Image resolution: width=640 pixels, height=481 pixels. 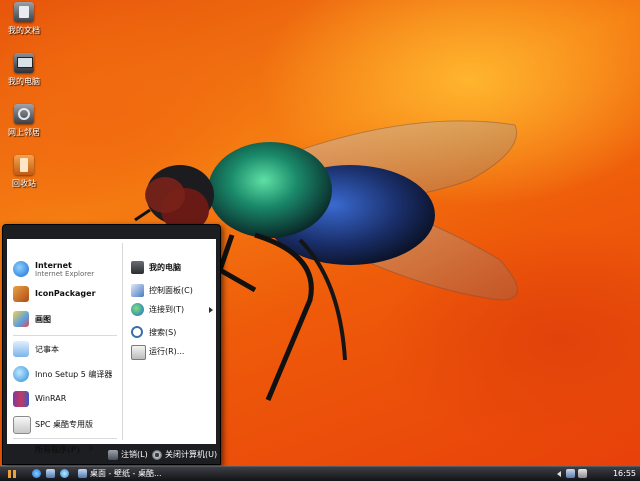 What do you see at coordinates (65, 274) in the screenshot?
I see `menu-item-subtitle: Internet Explorer` at bounding box center [65, 274].